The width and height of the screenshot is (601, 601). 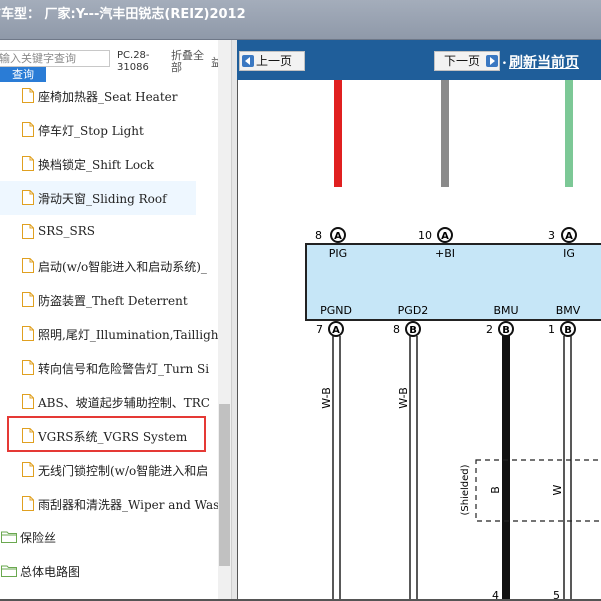 I want to click on tree-folder-overall-circuit: 总体电路图, so click(x=109, y=571).